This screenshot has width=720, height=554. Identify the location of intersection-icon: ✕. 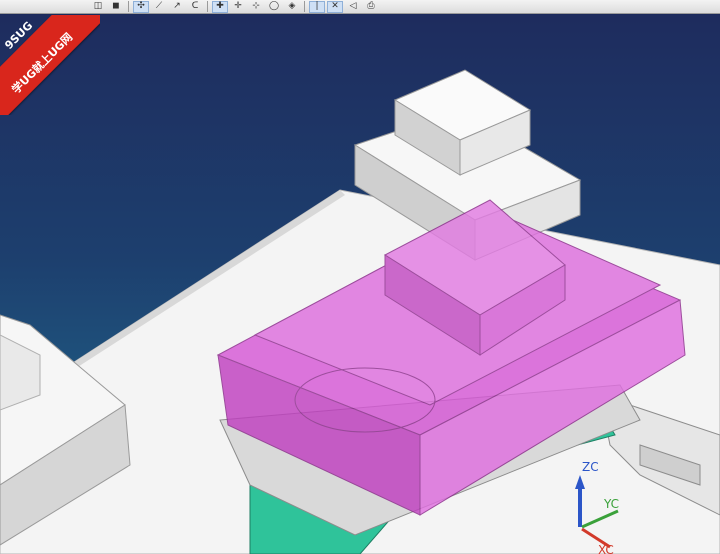
(335, 6).